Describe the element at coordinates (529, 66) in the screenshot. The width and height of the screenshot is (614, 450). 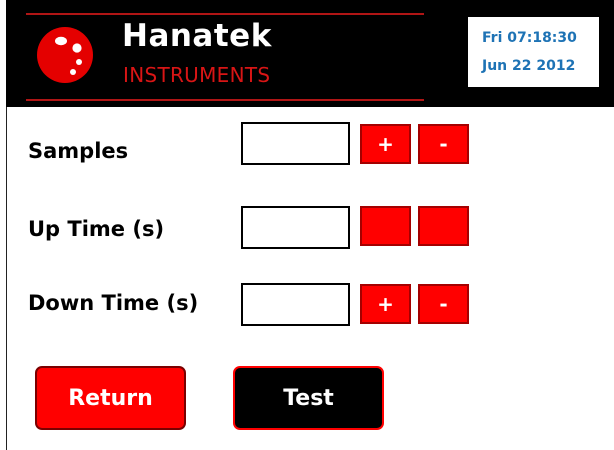
I see `clock-date: Jun 22 2012` at that location.